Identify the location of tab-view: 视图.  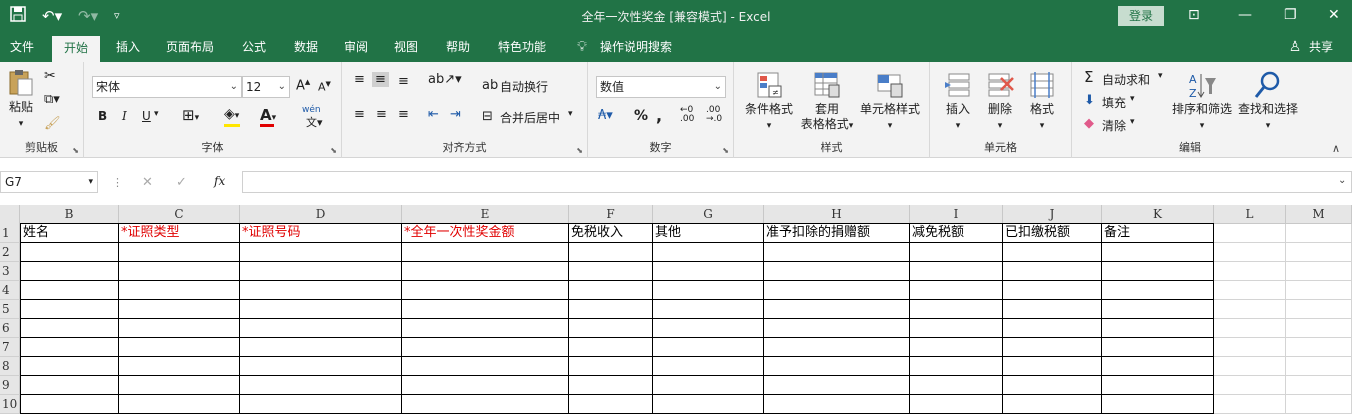
(406, 47).